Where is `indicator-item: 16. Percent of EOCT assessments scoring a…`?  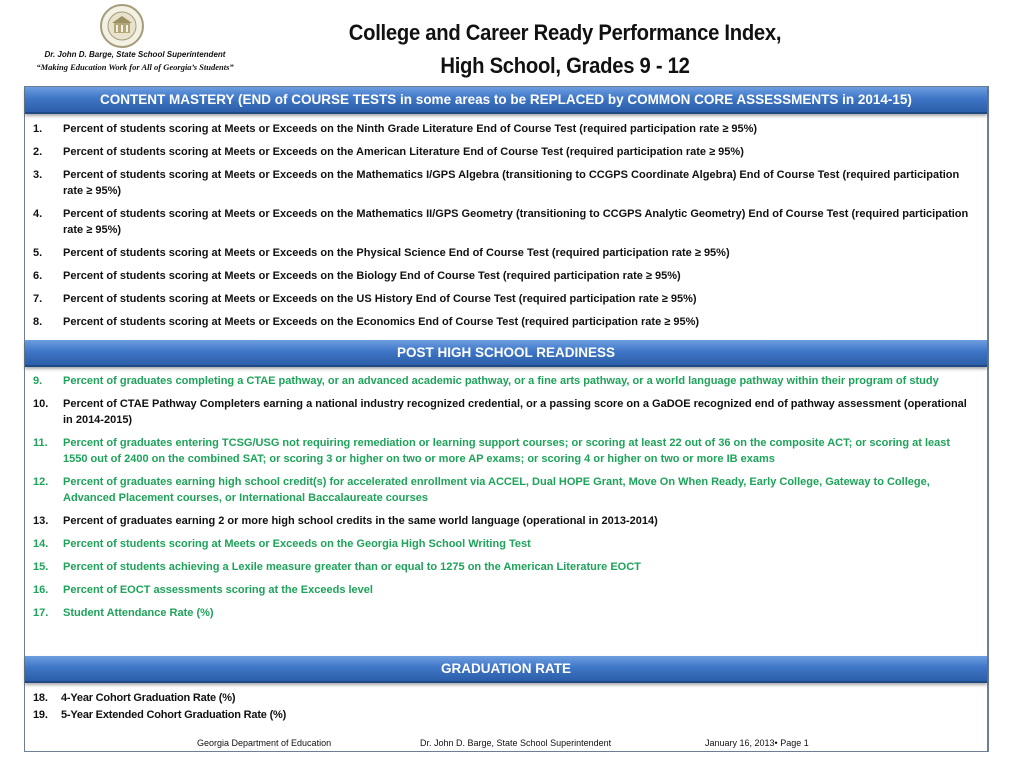 indicator-item: 16. Percent of EOCT assessments scoring a… is located at coordinates (505, 590).